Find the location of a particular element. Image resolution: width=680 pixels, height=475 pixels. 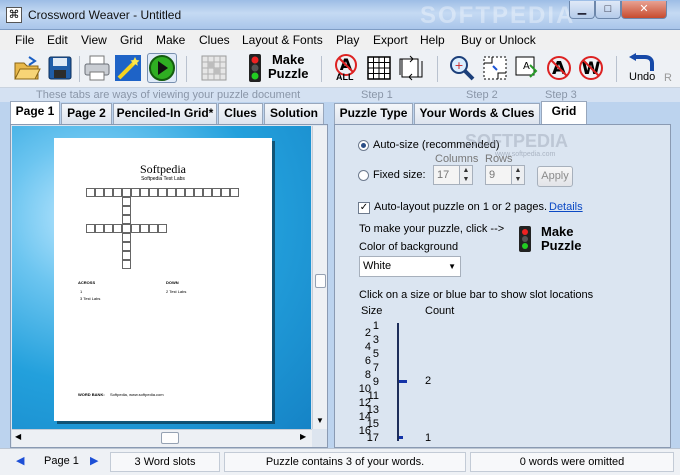

columns-spinner: ▲ ▼ is located at coordinates (466, 175).